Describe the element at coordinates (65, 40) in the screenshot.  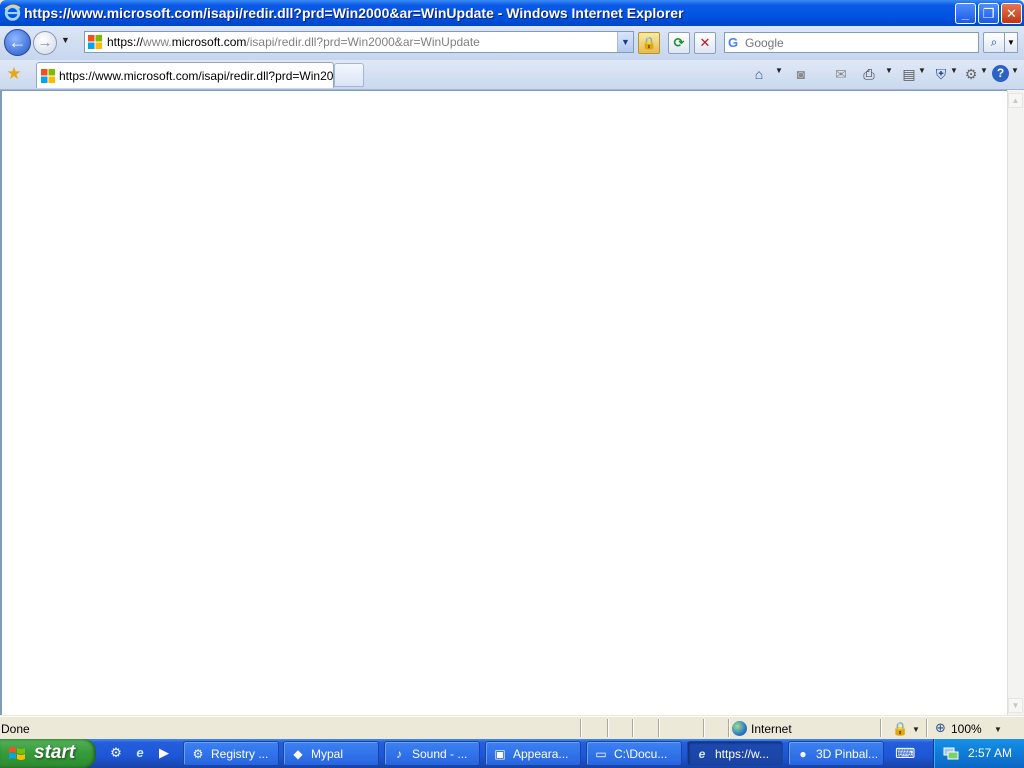
I see `recent-pages-dropdown: ▼` at that location.